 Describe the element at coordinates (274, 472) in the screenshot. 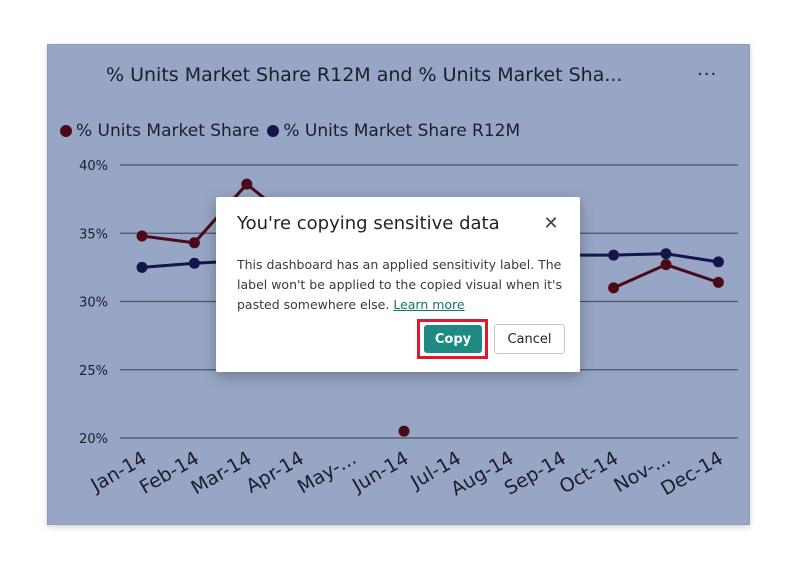

I see `x-tick-label: Apr-14` at that location.